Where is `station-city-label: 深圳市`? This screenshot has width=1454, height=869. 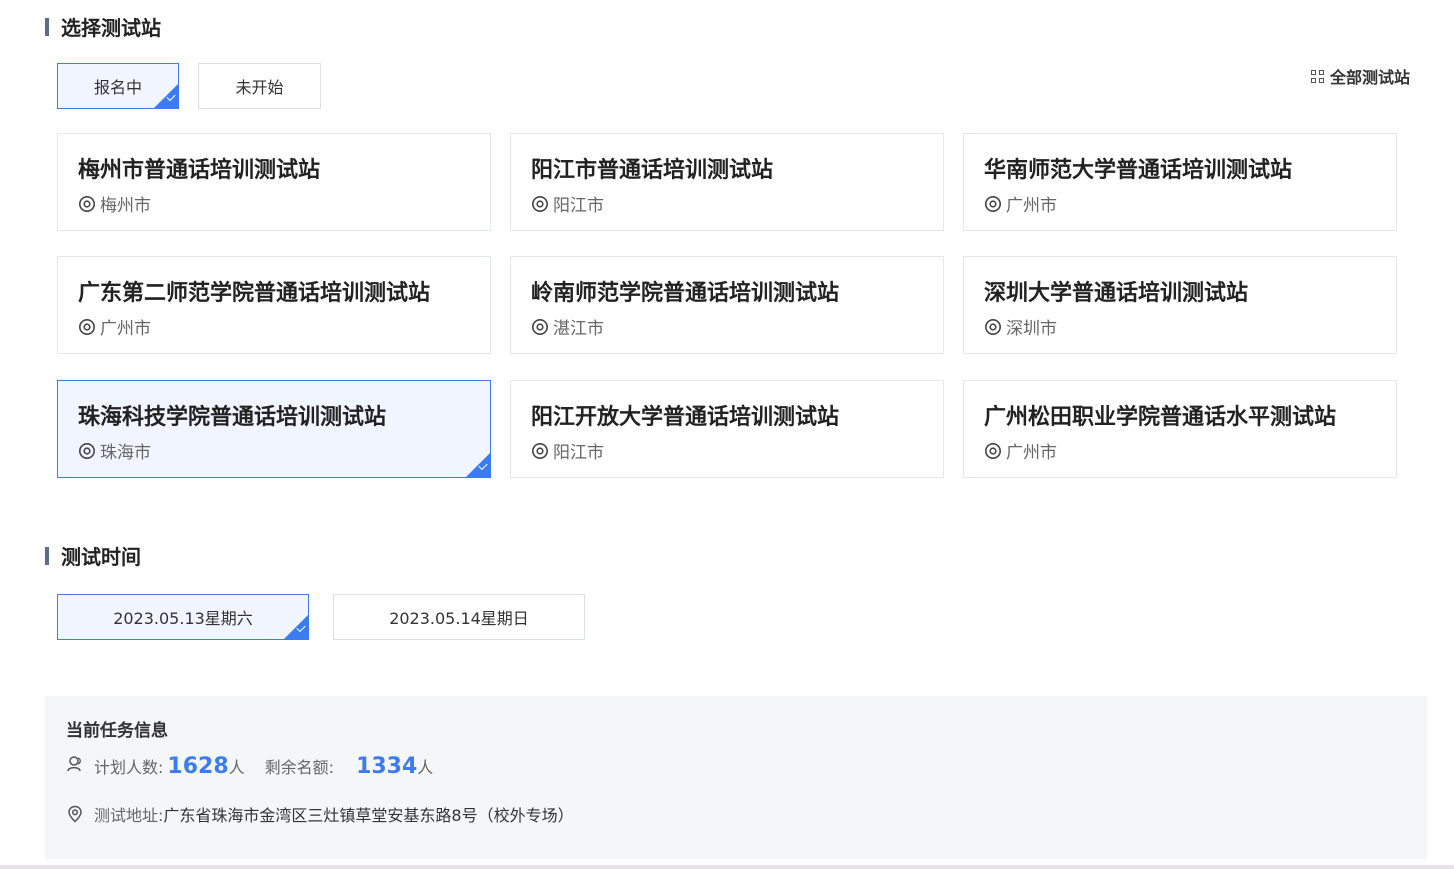 station-city-label: 深圳市 is located at coordinates (1031, 329).